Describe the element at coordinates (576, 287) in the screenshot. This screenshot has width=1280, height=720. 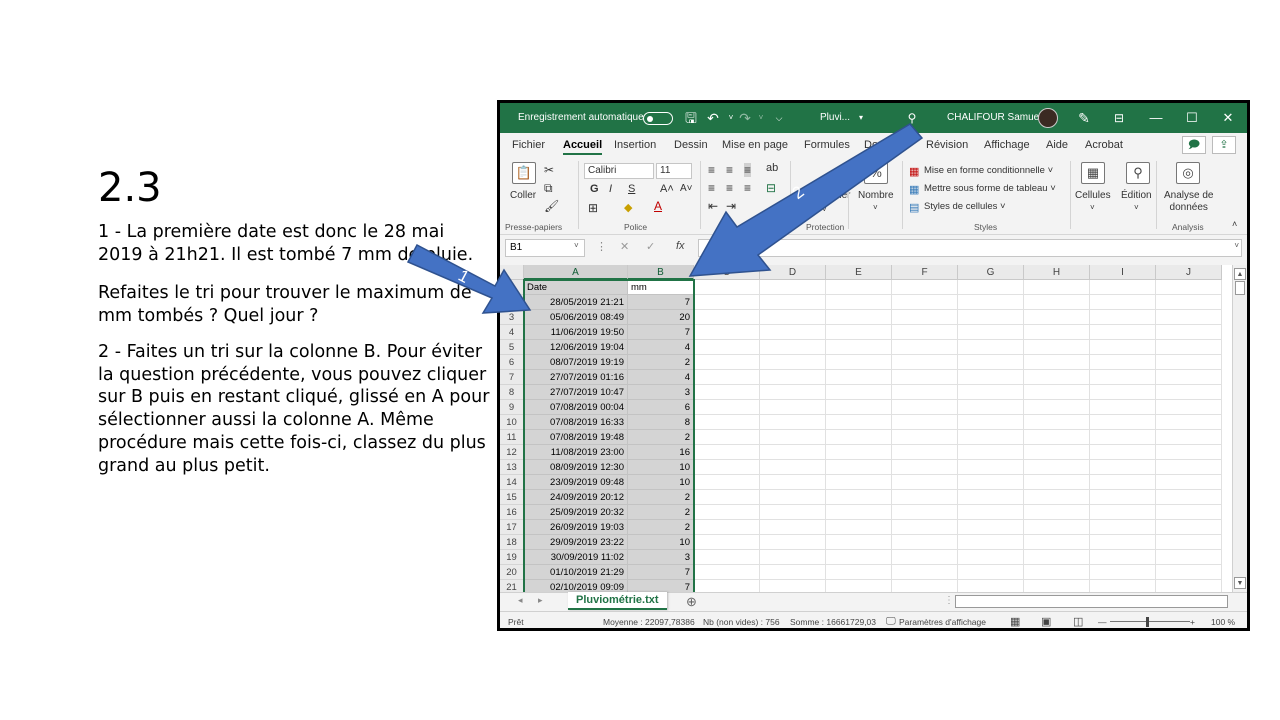
I see `cell-date: Date` at that location.